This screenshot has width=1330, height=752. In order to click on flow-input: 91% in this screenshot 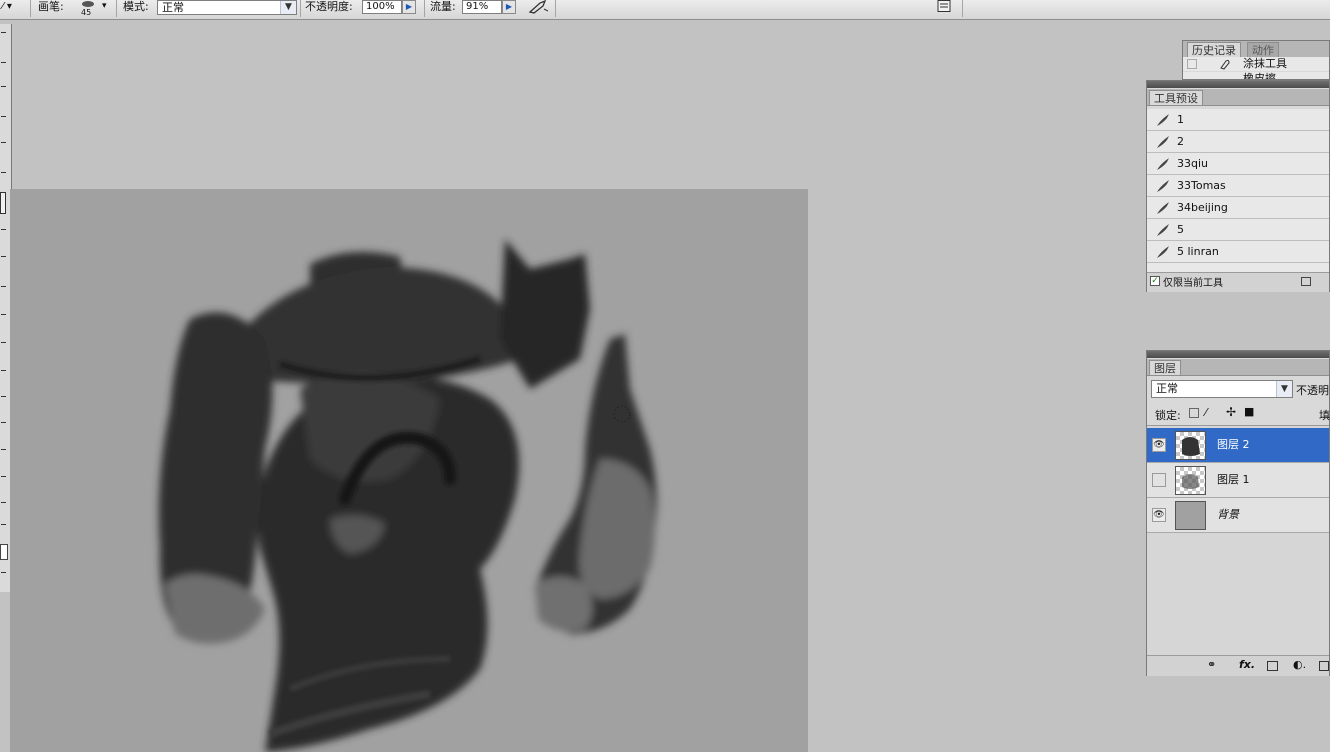, I will do `click(482, 7)`.